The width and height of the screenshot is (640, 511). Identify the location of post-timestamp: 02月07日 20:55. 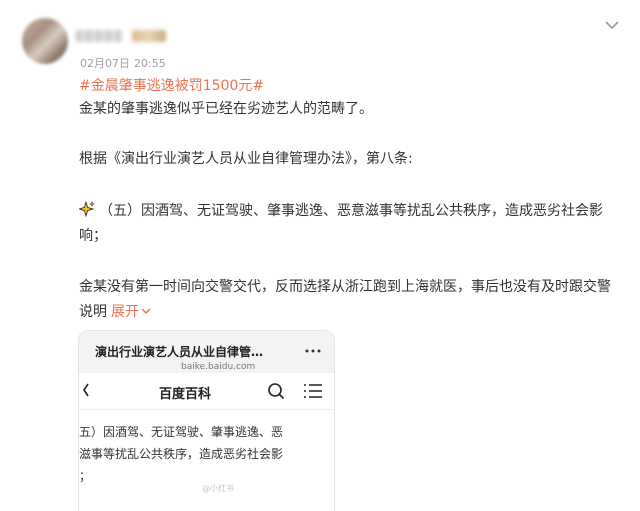
(125, 63).